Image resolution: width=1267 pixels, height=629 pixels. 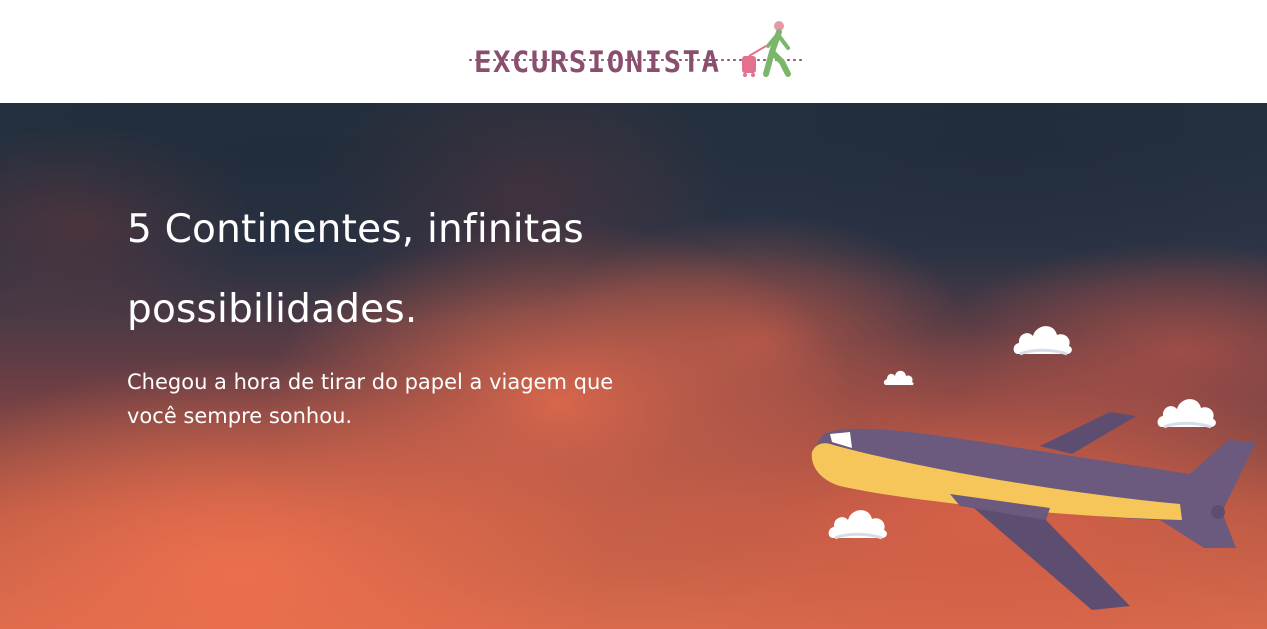 I want to click on site-logo-link: EXCURSIONISTA, so click(x=636, y=49).